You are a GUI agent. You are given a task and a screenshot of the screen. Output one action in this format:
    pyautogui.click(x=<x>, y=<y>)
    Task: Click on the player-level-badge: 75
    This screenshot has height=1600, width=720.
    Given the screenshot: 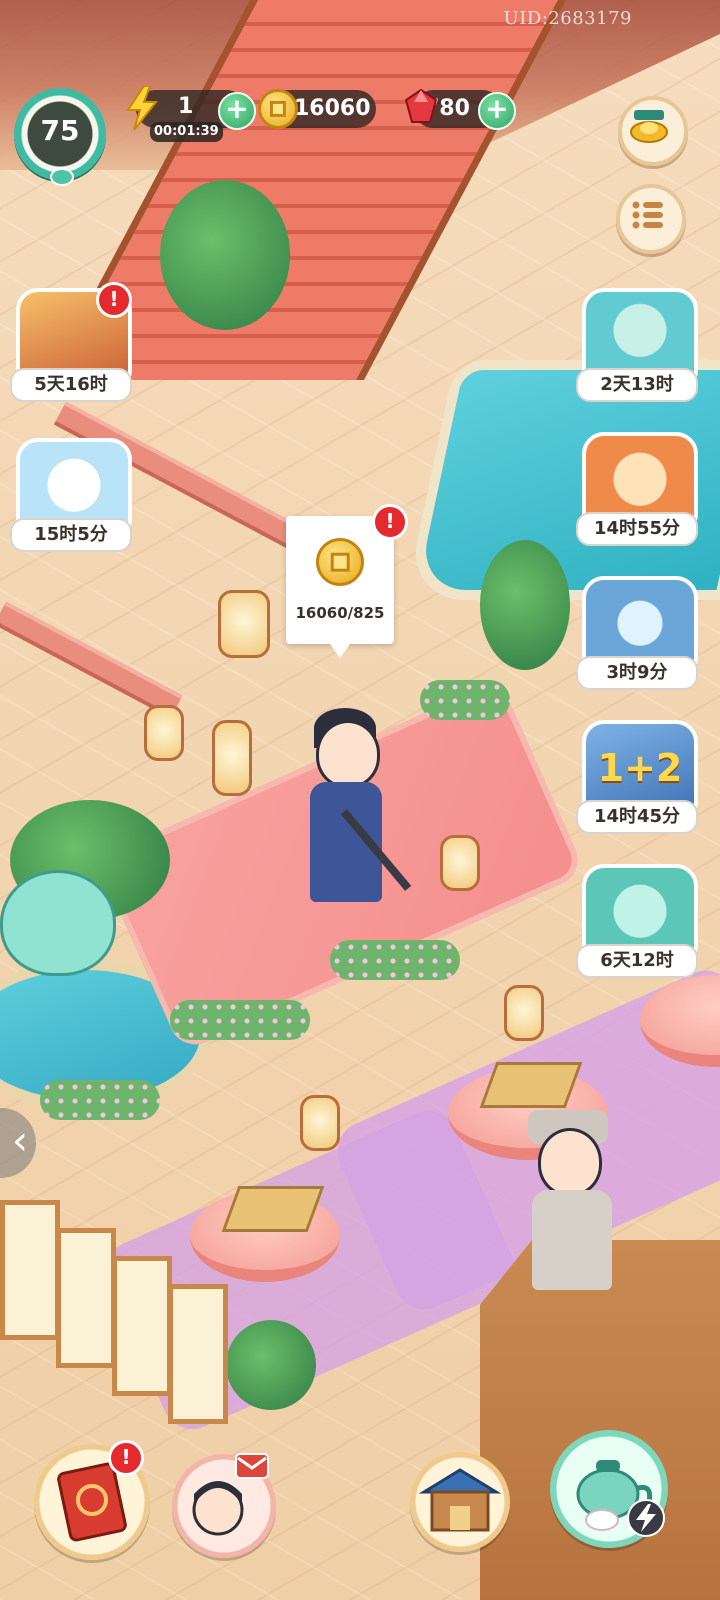 What is the action you would take?
    pyautogui.click(x=60, y=137)
    